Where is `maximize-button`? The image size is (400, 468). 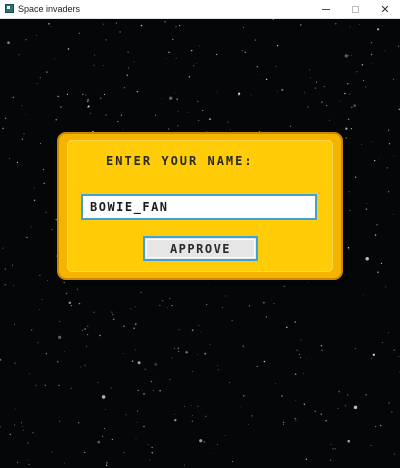
maximize-button is located at coordinates (355, 9).